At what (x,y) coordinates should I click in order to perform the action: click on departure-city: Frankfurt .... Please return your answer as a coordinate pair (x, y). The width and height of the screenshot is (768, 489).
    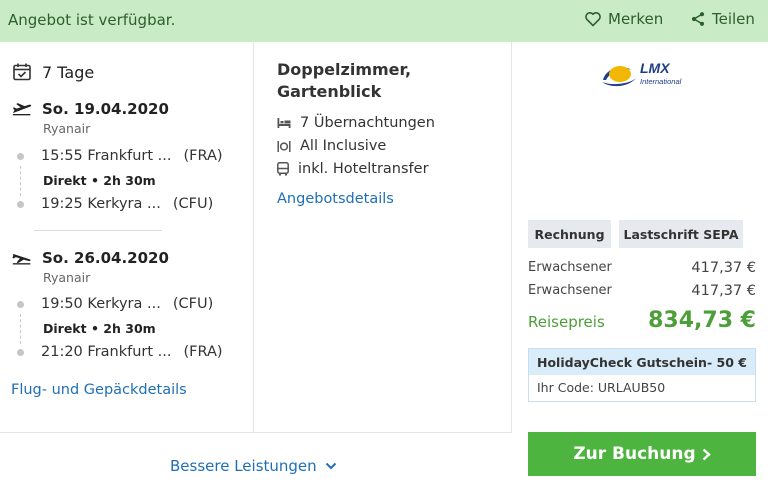
    Looking at the image, I should click on (129, 156).